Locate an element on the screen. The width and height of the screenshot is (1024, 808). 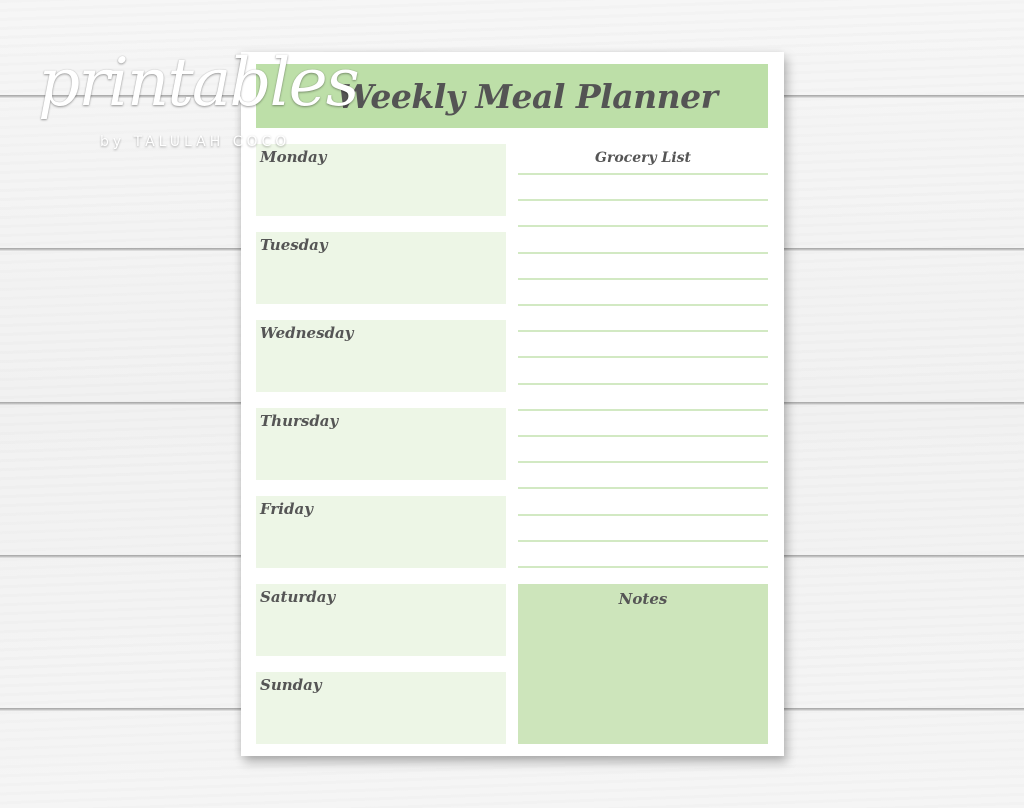
day-label: Sunday is located at coordinates (291, 685).